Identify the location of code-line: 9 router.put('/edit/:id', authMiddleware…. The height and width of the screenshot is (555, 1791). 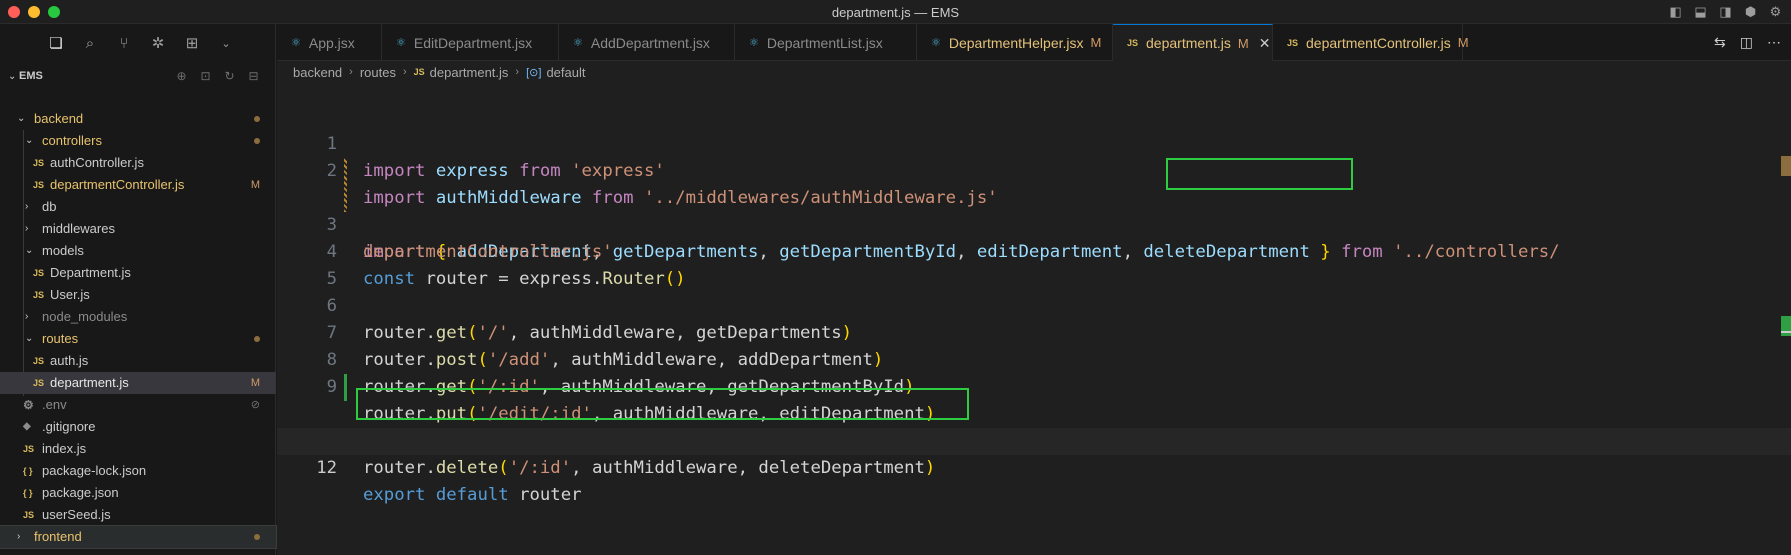
(1034, 385).